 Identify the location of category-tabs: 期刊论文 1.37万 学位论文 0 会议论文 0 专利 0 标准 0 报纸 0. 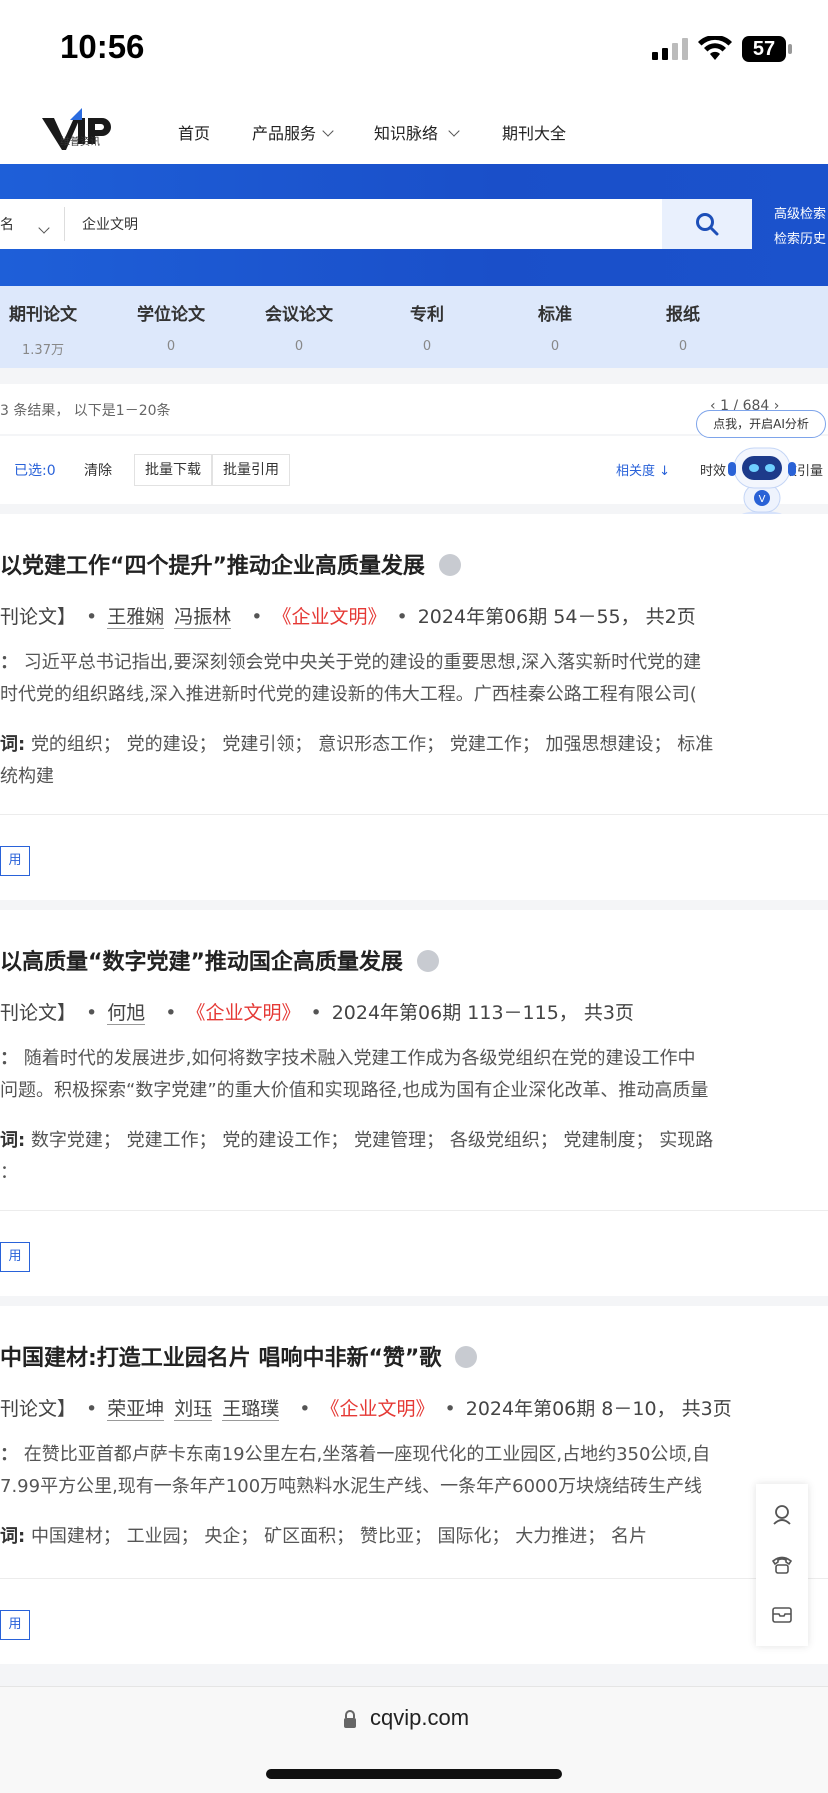
(414, 327).